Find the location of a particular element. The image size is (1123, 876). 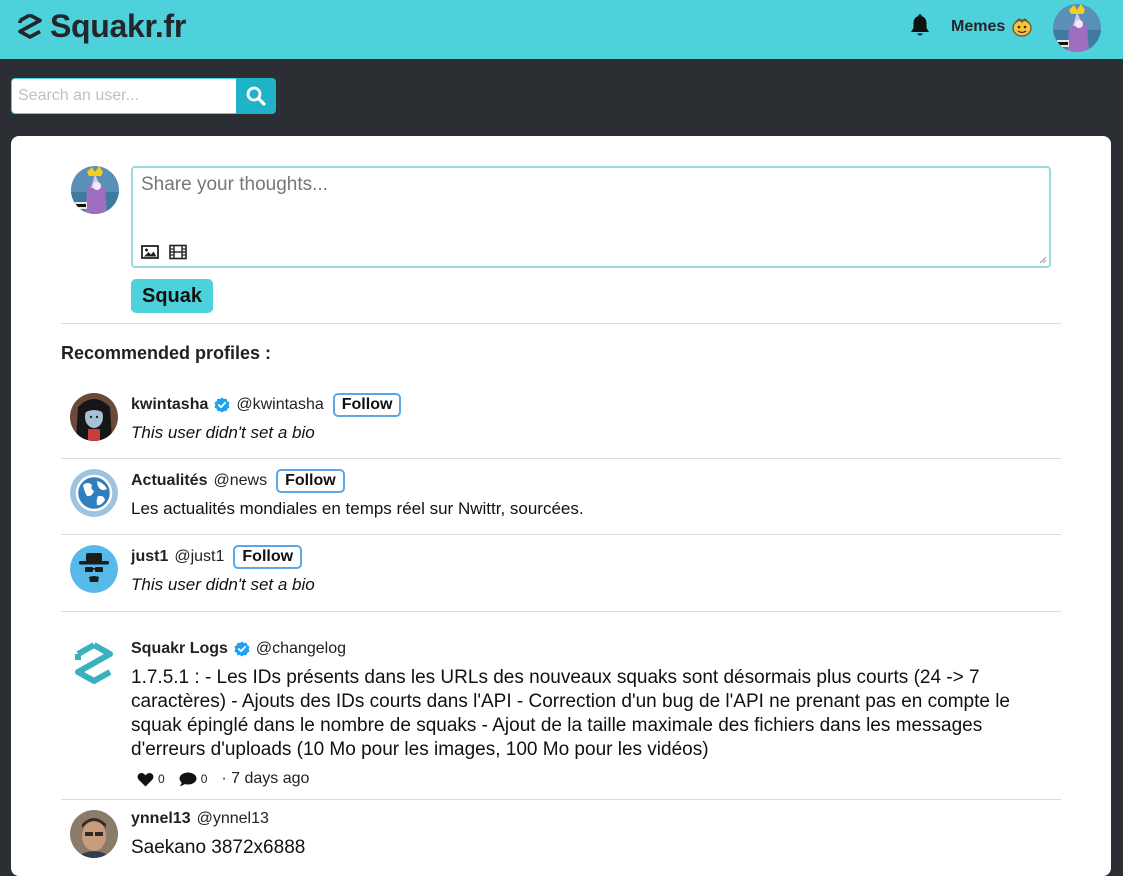

post-handle: @ynnel13 is located at coordinates (233, 819).